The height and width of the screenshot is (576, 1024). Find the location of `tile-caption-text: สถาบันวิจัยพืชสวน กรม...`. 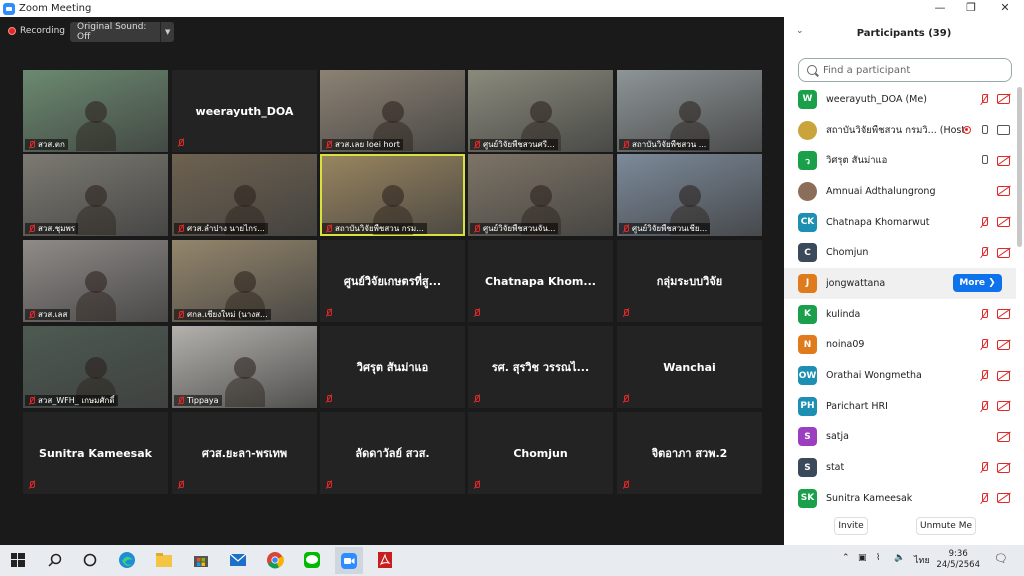

tile-caption-text: สถาบันวิจัยพืชสวน กรม... is located at coordinates (379, 228).